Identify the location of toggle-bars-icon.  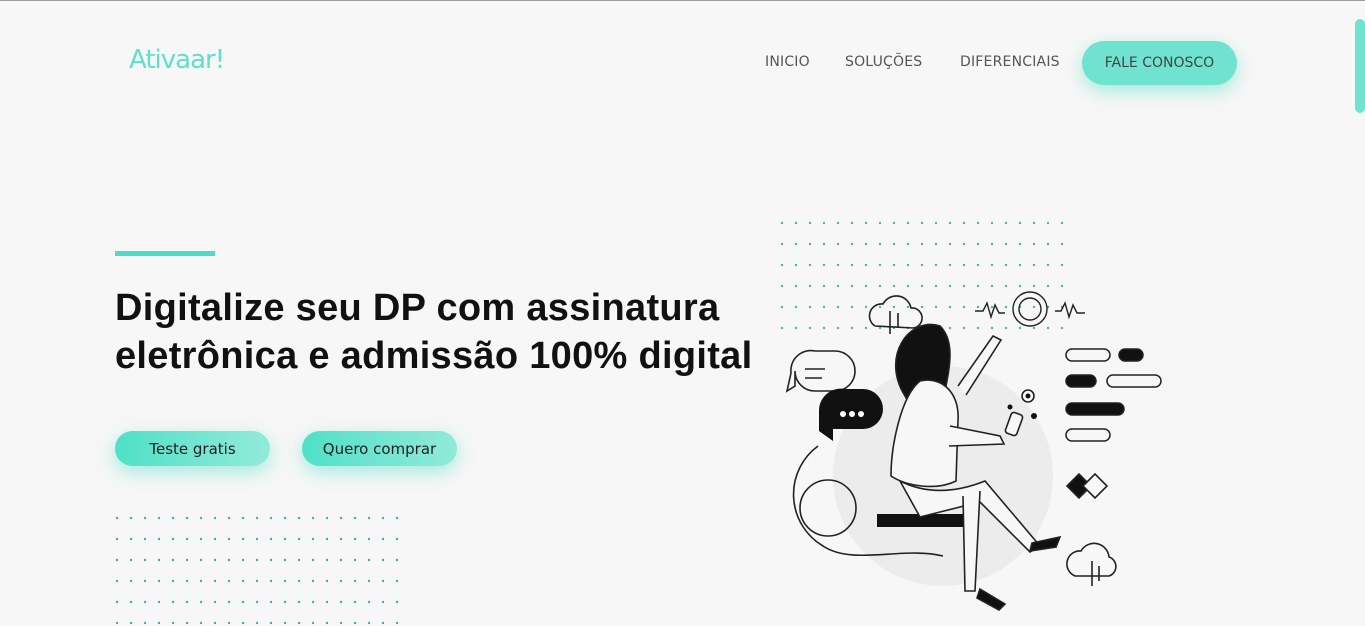
(1113, 395).